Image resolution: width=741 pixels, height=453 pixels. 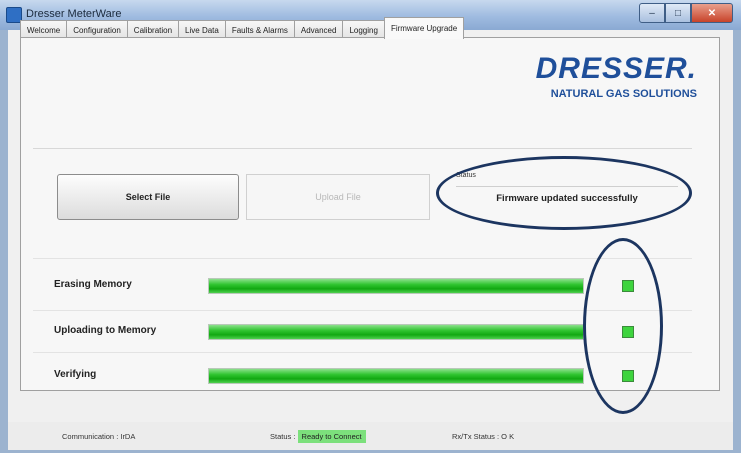 I want to click on progress-label-erasing: Erasing Memory, so click(x=93, y=284).